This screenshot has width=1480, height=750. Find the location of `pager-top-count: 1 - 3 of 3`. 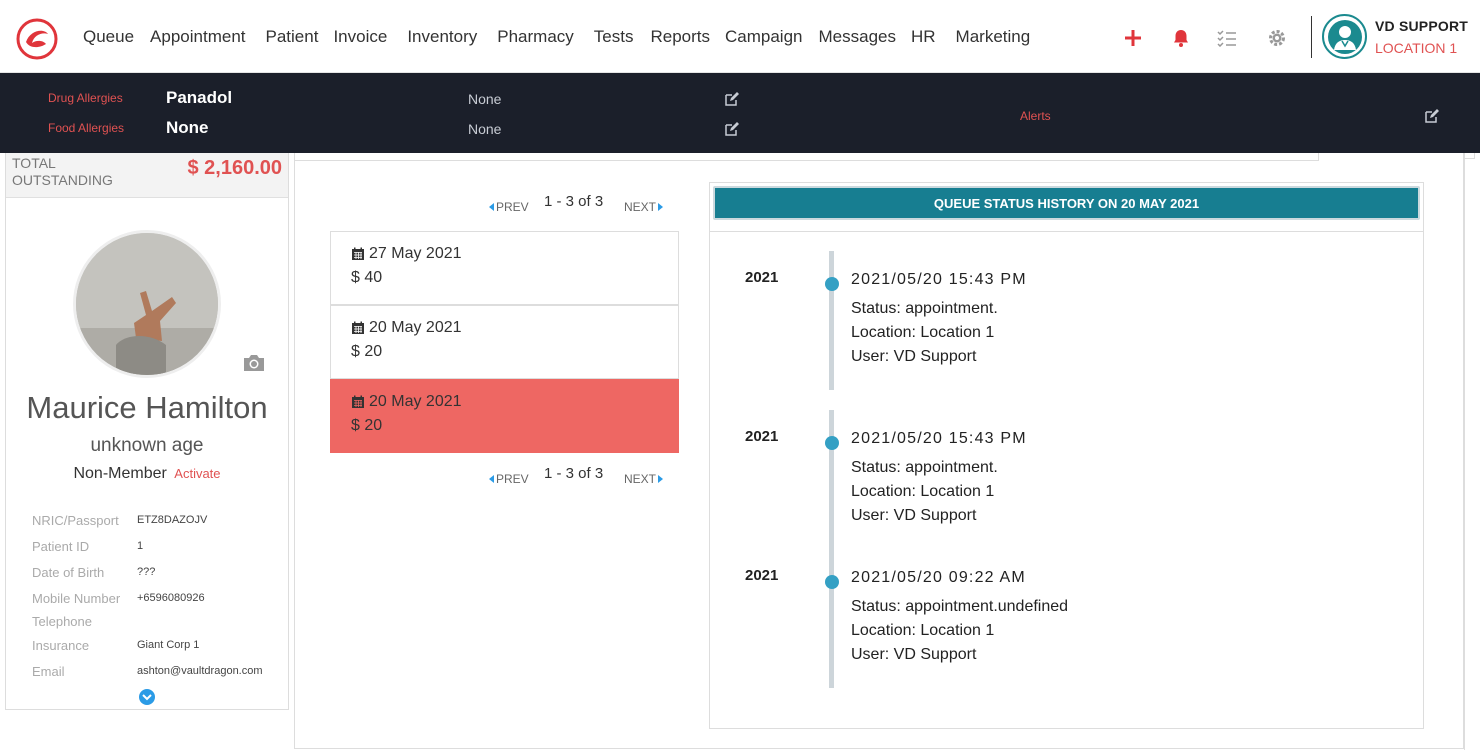

pager-top-count: 1 - 3 of 3 is located at coordinates (574, 201).